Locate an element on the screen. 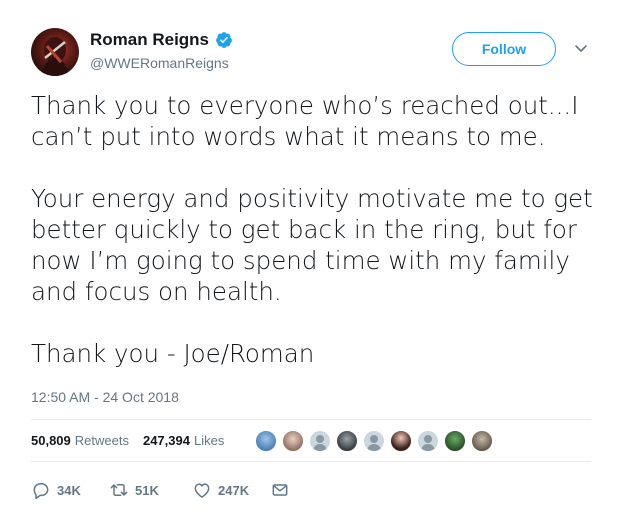  retweet-button: 51K is located at coordinates (150, 490).